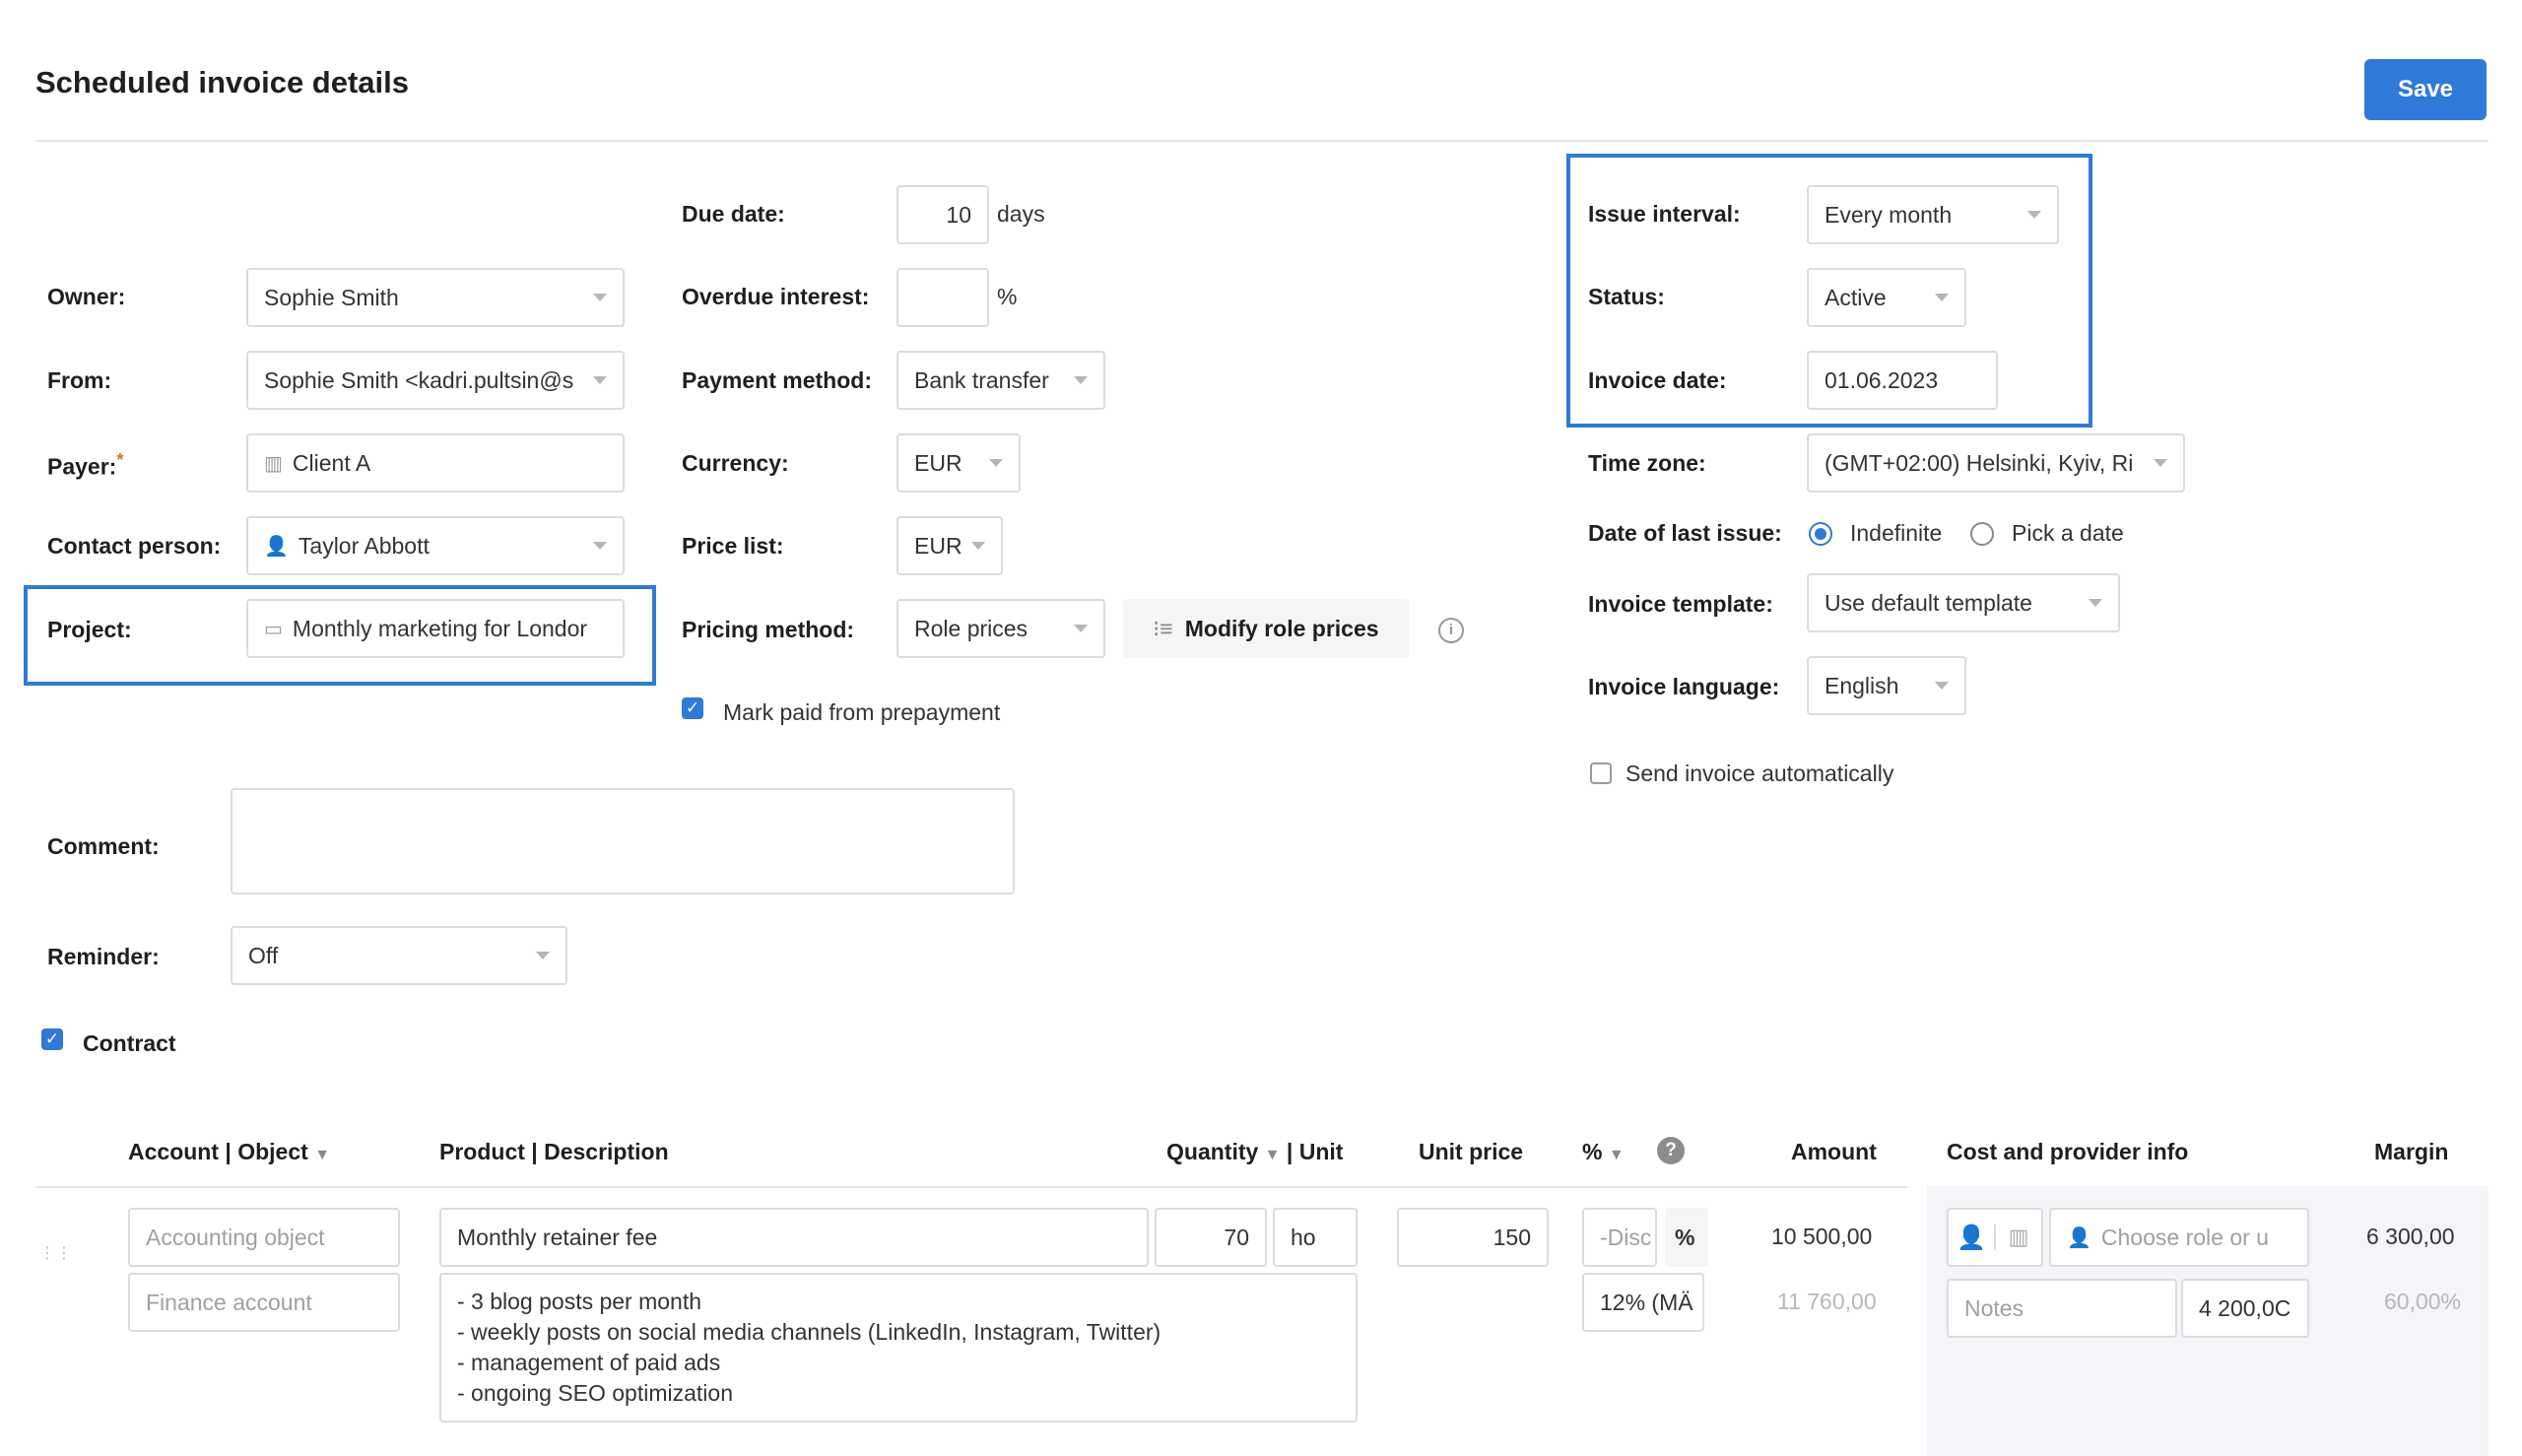 This screenshot has width=2522, height=1456. I want to click on from-label: From:, so click(79, 380).